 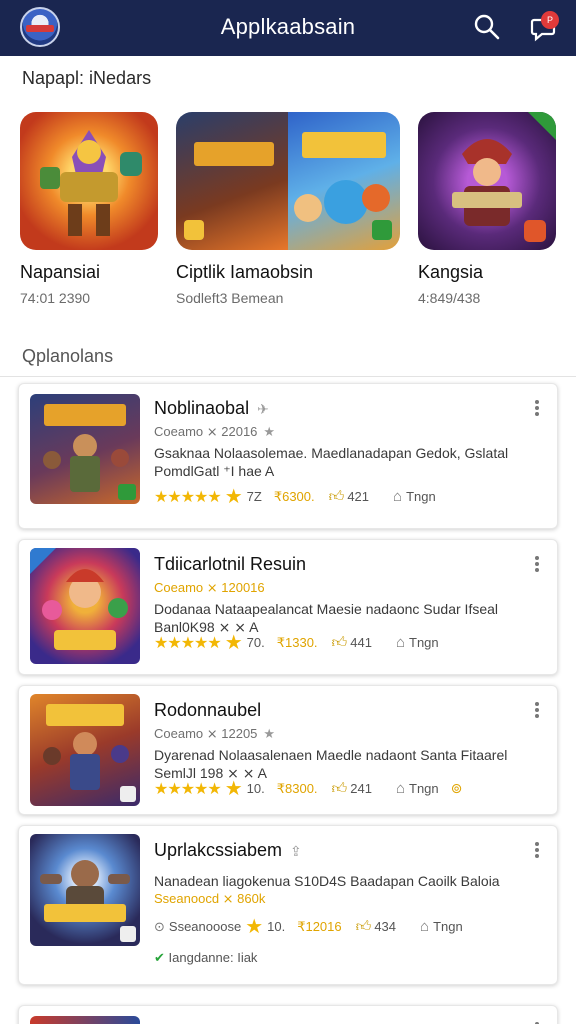 I want to click on status-text: Iangdanne: Iiak, so click(x=213, y=957).